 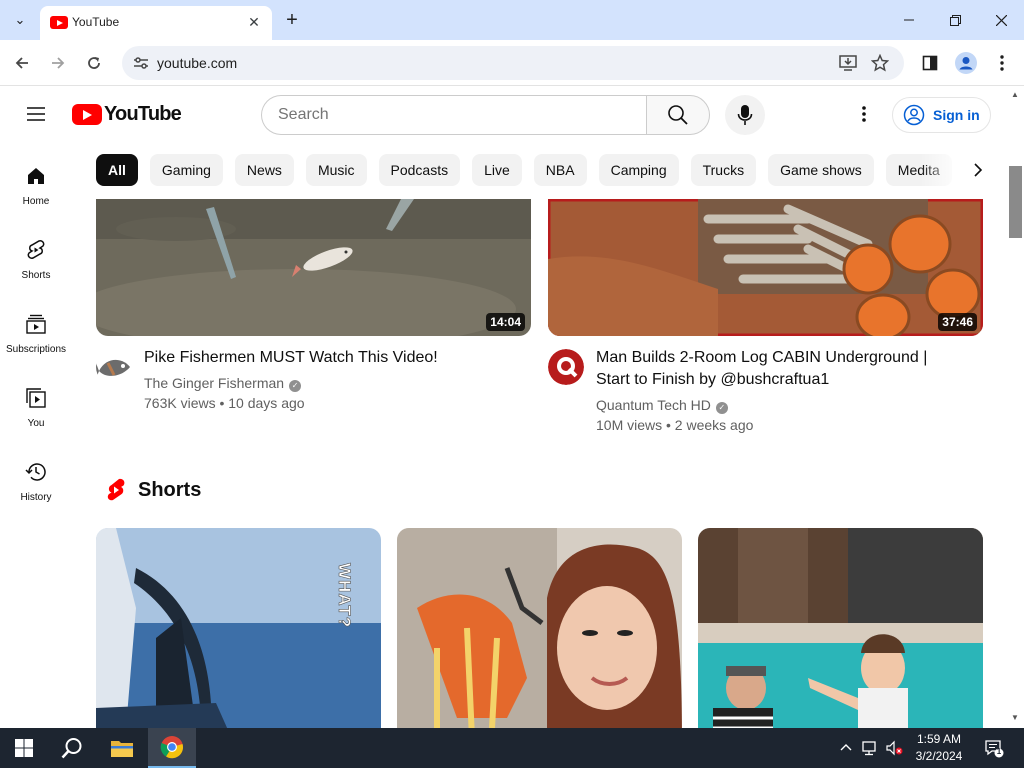 What do you see at coordinates (336, 170) in the screenshot?
I see `chip-music: Music` at bounding box center [336, 170].